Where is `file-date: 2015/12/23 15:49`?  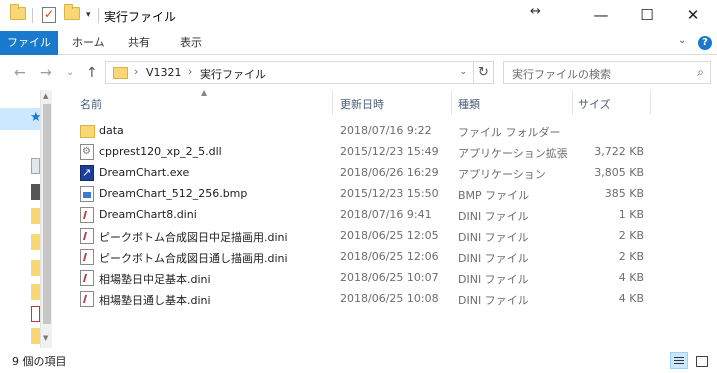 file-date: 2015/12/23 15:49 is located at coordinates (389, 151).